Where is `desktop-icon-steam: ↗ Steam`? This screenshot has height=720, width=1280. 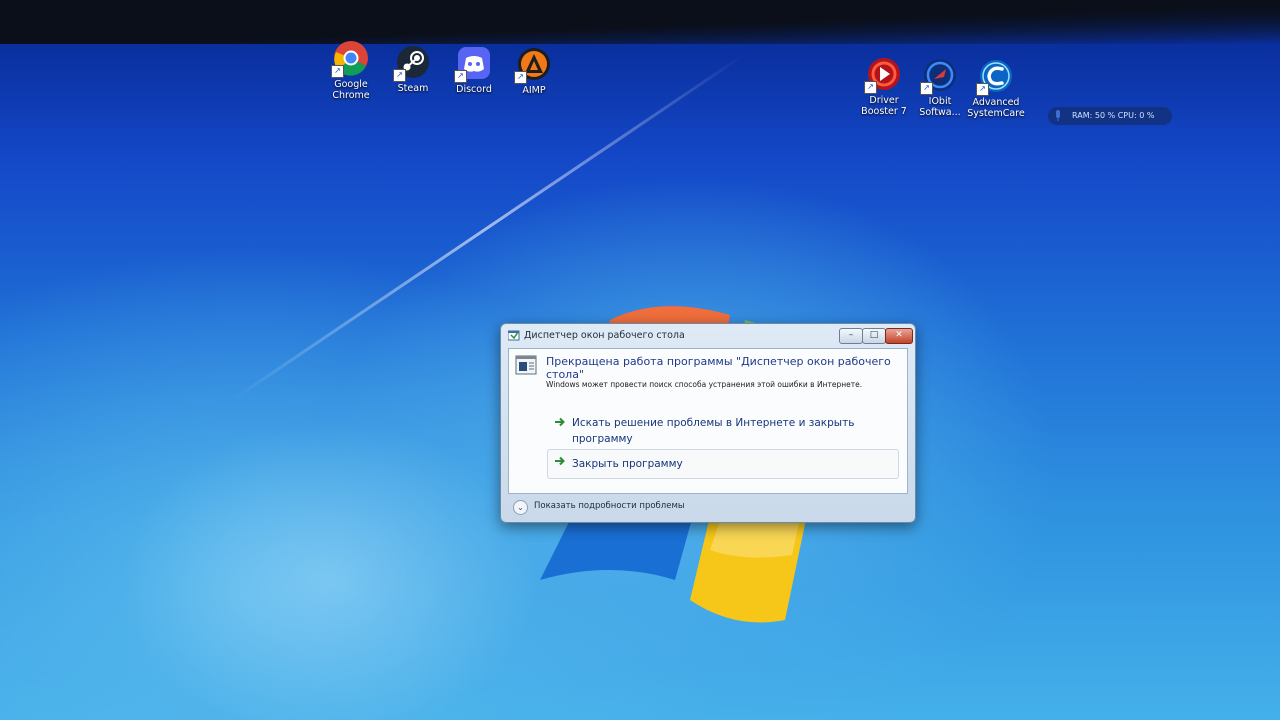 desktop-icon-steam: ↗ Steam is located at coordinates (413, 69).